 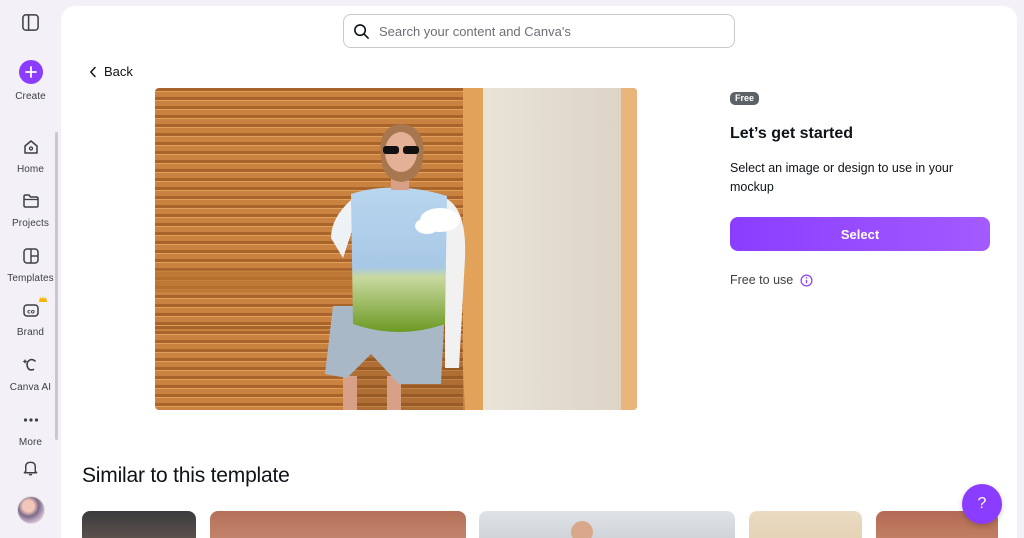 What do you see at coordinates (30, 169) in the screenshot?
I see `sidebar-item-label: Home` at bounding box center [30, 169].